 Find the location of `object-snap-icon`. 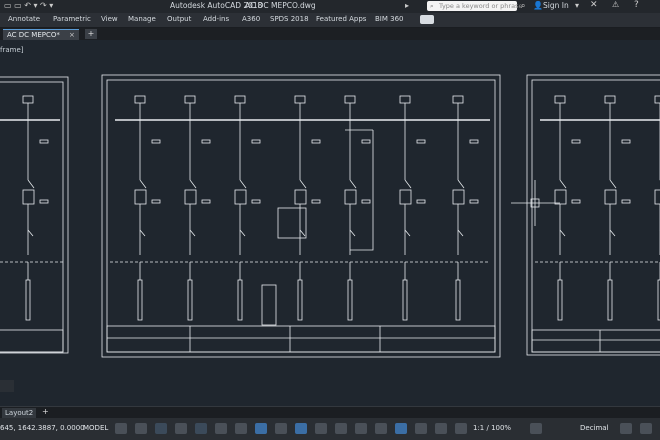

object-snap-icon is located at coordinates (241, 428).